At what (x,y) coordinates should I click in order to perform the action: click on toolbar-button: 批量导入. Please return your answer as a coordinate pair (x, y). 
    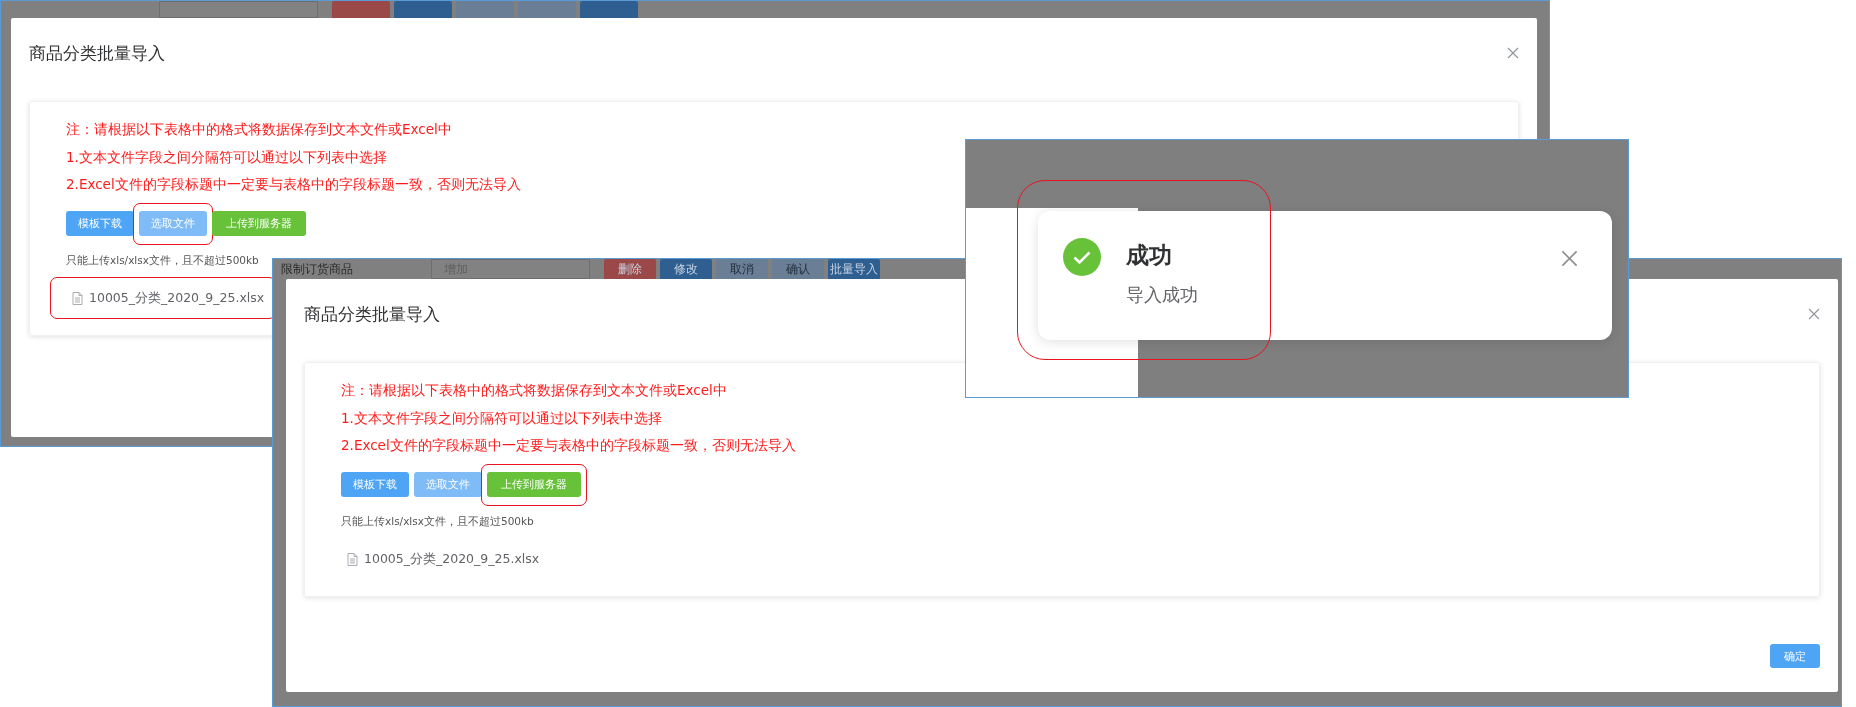
    Looking at the image, I should click on (854, 269).